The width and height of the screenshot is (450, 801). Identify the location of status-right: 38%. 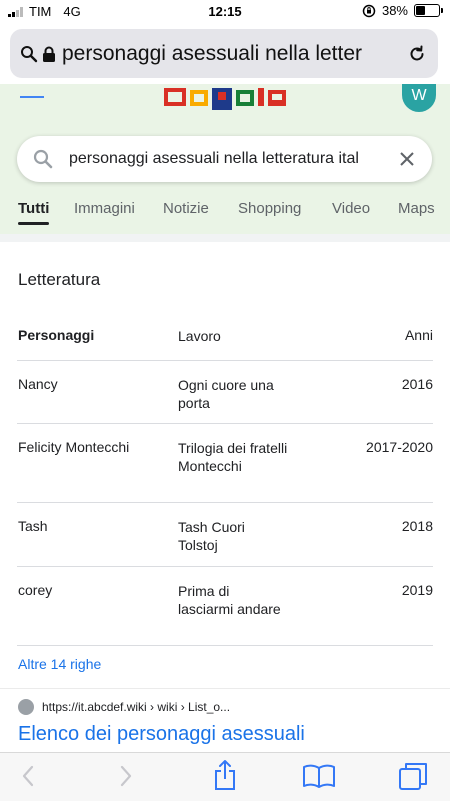
(402, 10).